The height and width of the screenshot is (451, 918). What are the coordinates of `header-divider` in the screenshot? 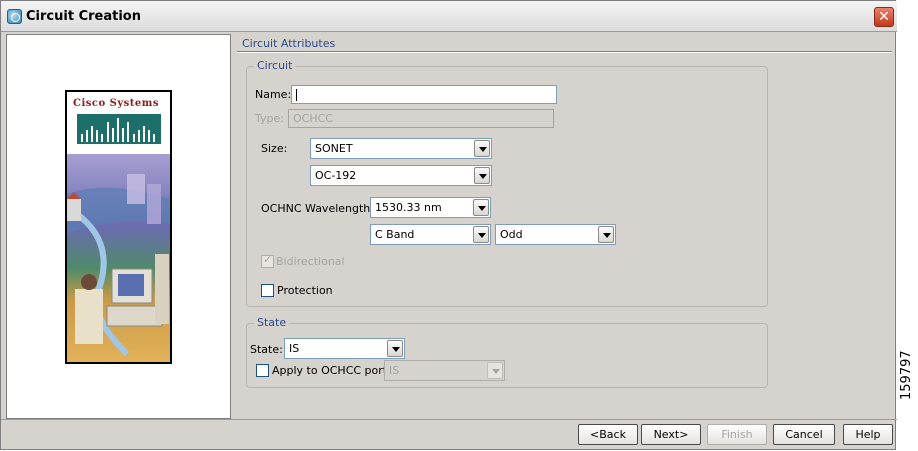 It's located at (564, 51).